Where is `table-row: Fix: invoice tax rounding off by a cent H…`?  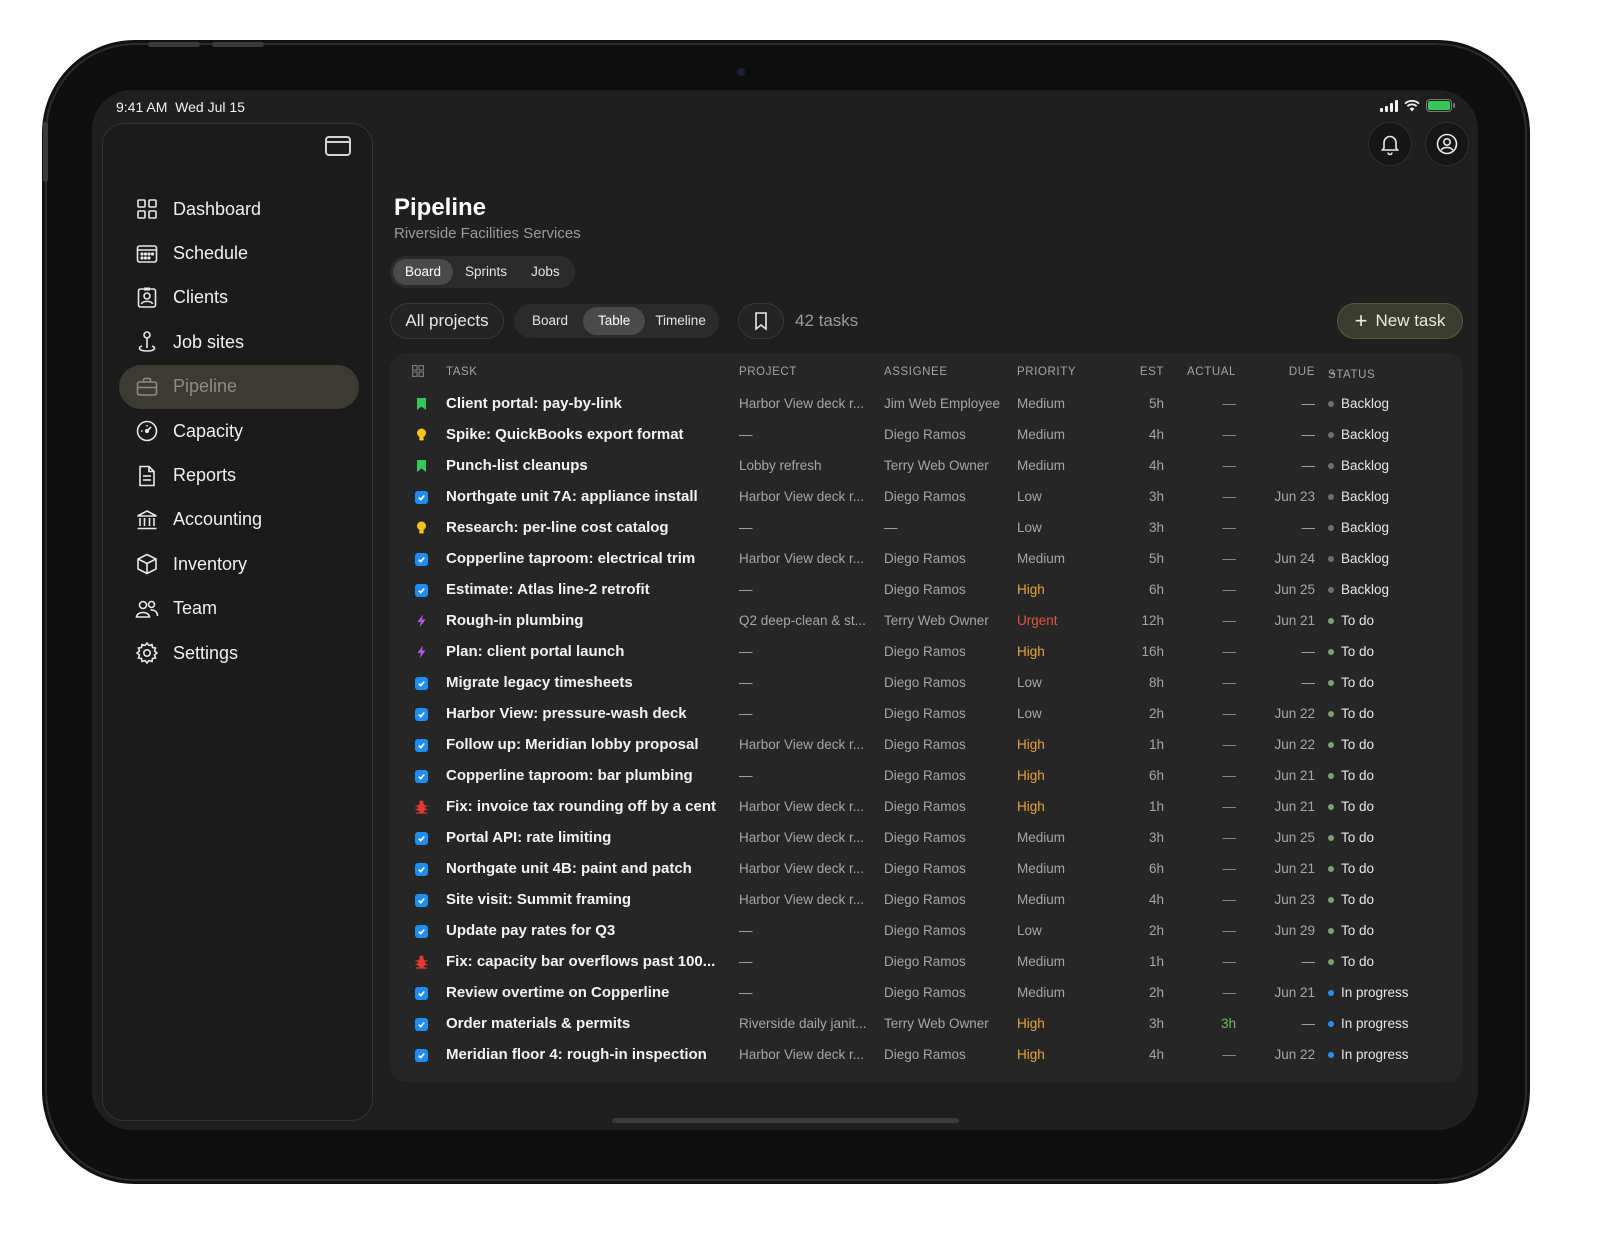 table-row: Fix: invoice tax rounding off by a cent H… is located at coordinates (926, 807).